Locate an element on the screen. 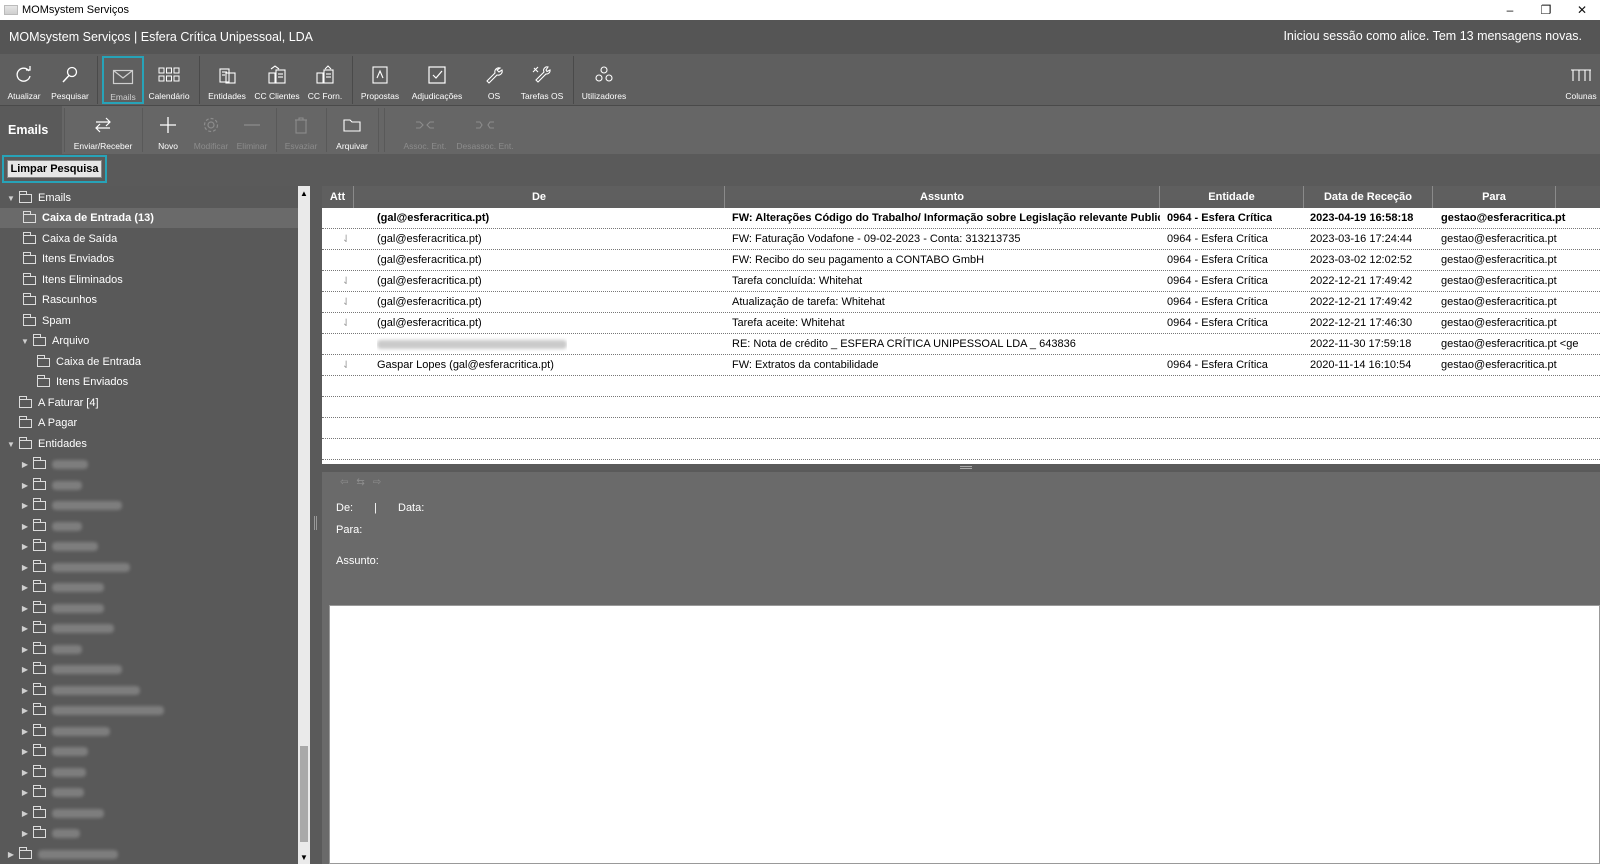 This screenshot has height=864, width=1600. calendar-button: Calendário is located at coordinates (169, 80).